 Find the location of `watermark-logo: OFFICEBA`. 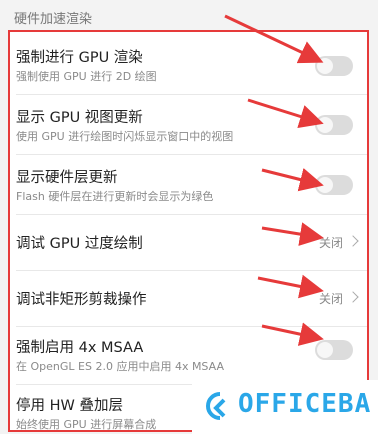

watermark-logo: OFFICEBA is located at coordinates (285, 407).